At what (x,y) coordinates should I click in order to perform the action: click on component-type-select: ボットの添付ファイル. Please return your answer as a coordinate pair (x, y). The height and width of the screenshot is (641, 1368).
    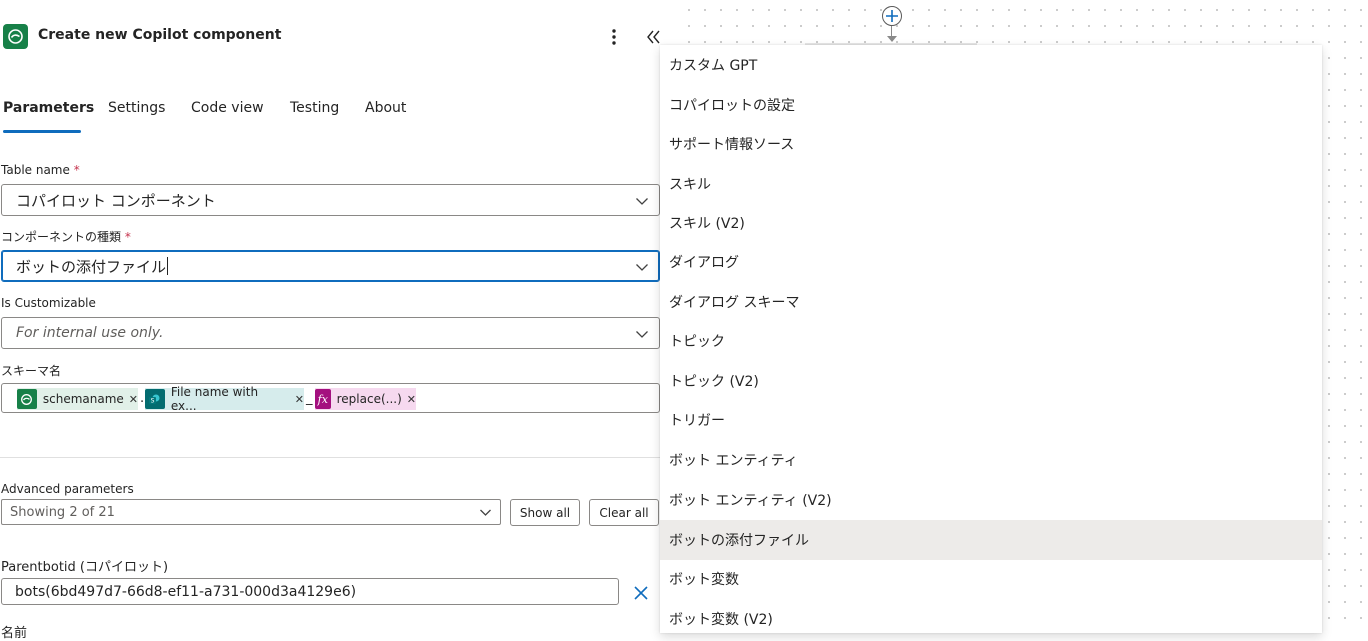
    Looking at the image, I should click on (330, 266).